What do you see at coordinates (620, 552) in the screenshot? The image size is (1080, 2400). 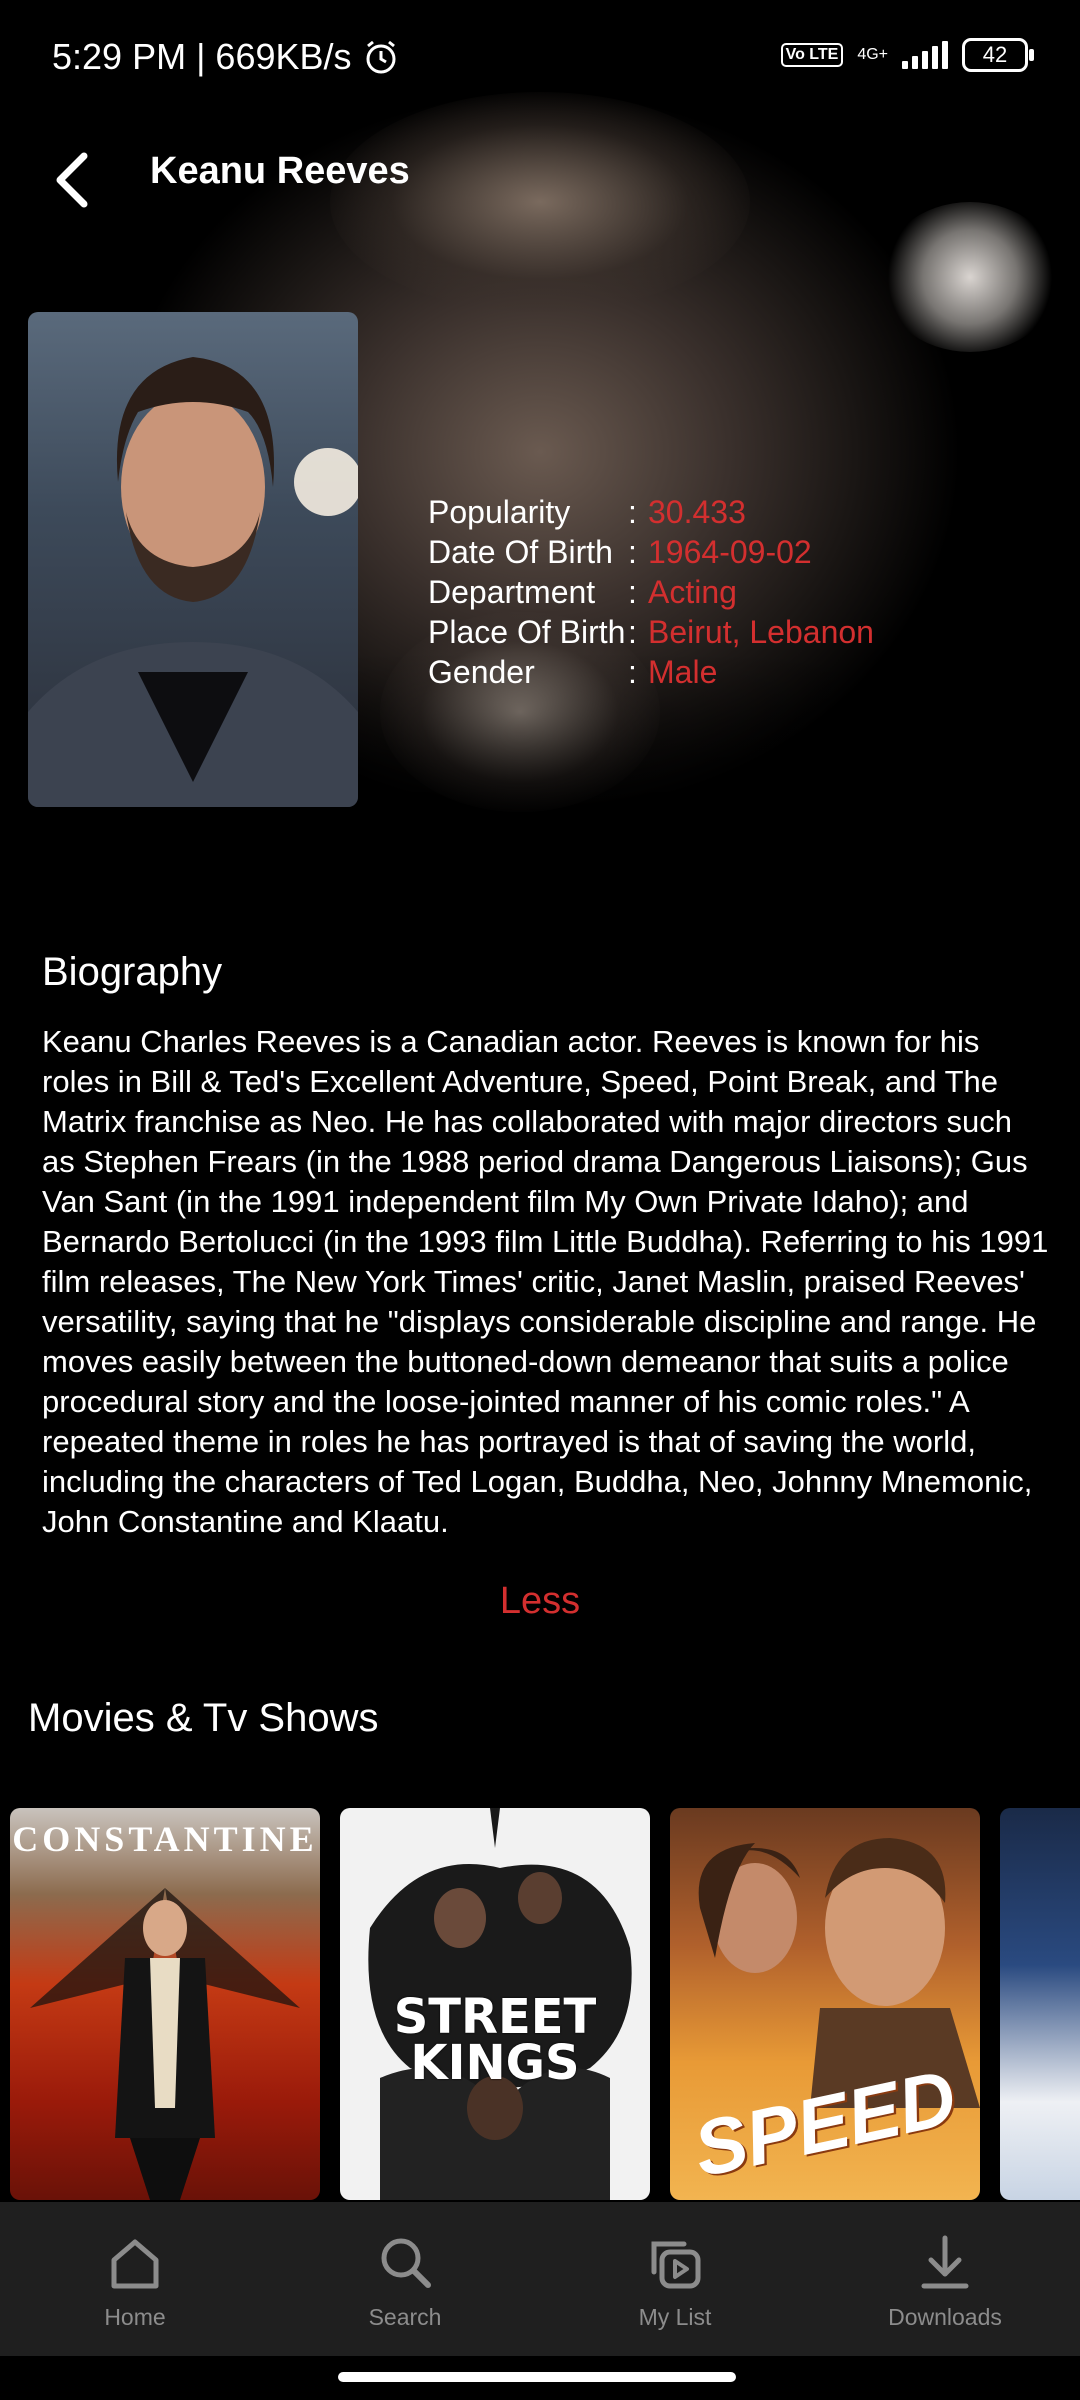 I see `detail-row-date-of-birth: Date Of Birth : 1964-09-02` at bounding box center [620, 552].